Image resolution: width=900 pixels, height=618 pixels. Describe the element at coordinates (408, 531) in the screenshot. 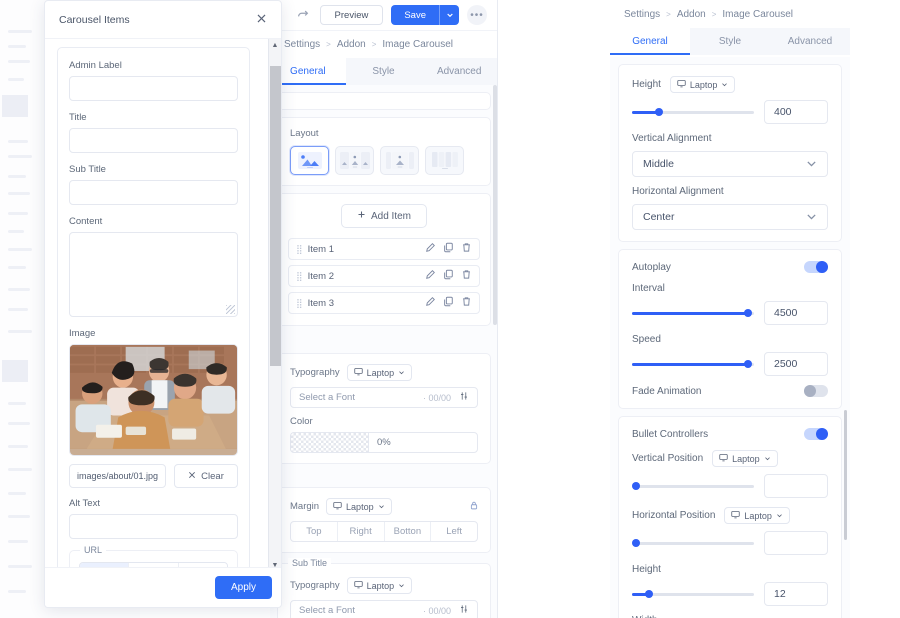

I see `margin-bottom-input: Botton` at that location.